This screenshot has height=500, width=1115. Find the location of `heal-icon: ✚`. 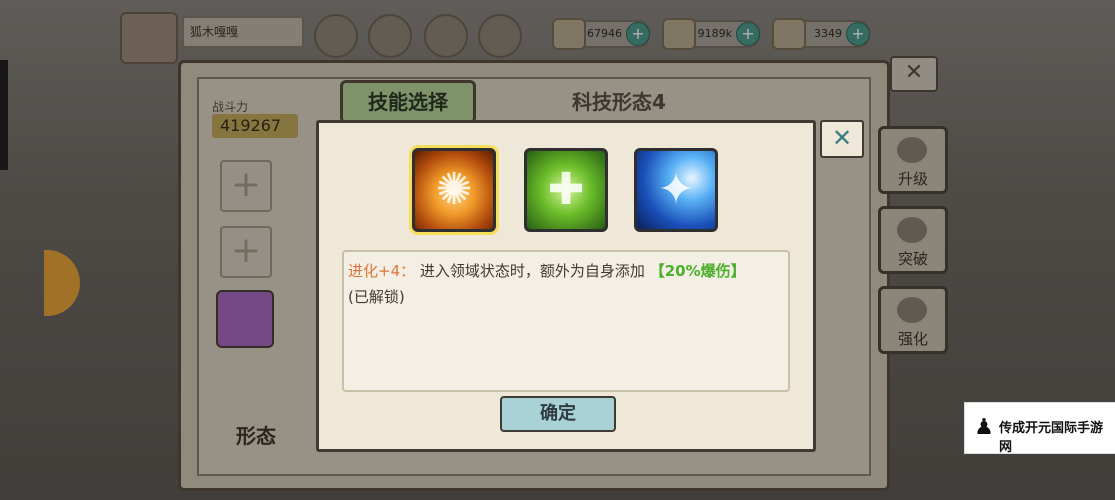

heal-icon: ✚ is located at coordinates (566, 189).